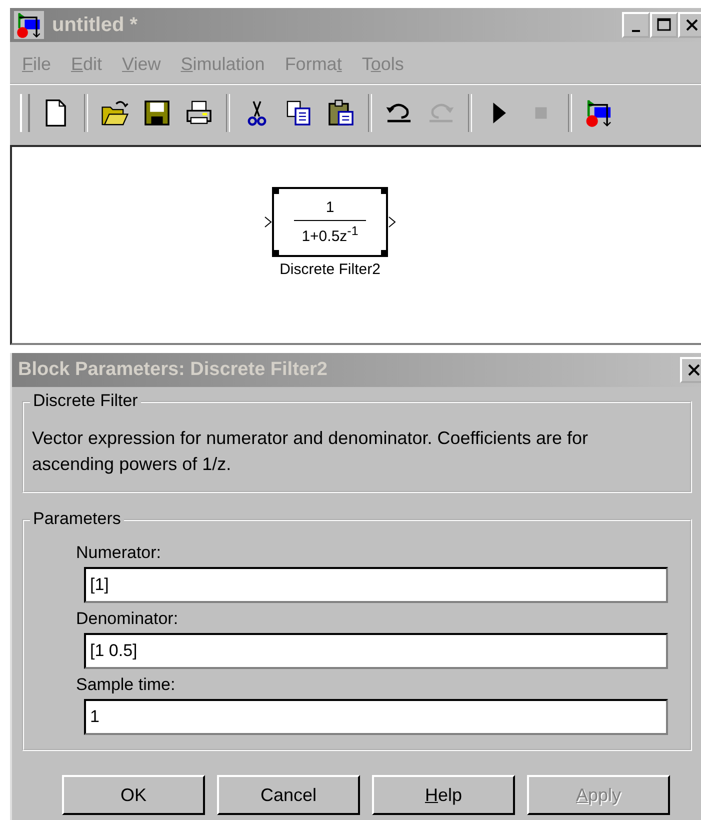 The height and width of the screenshot is (820, 701). Describe the element at coordinates (128, 619) in the screenshot. I see `field-label: Denominator:` at that location.